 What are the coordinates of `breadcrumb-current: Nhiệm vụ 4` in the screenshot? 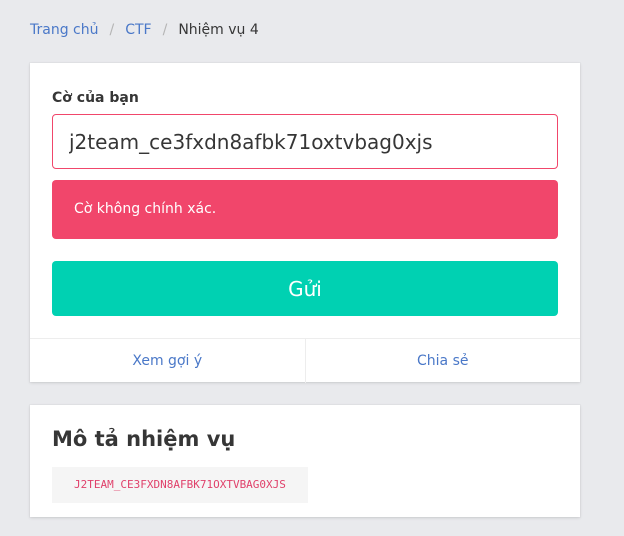 It's located at (218, 30).